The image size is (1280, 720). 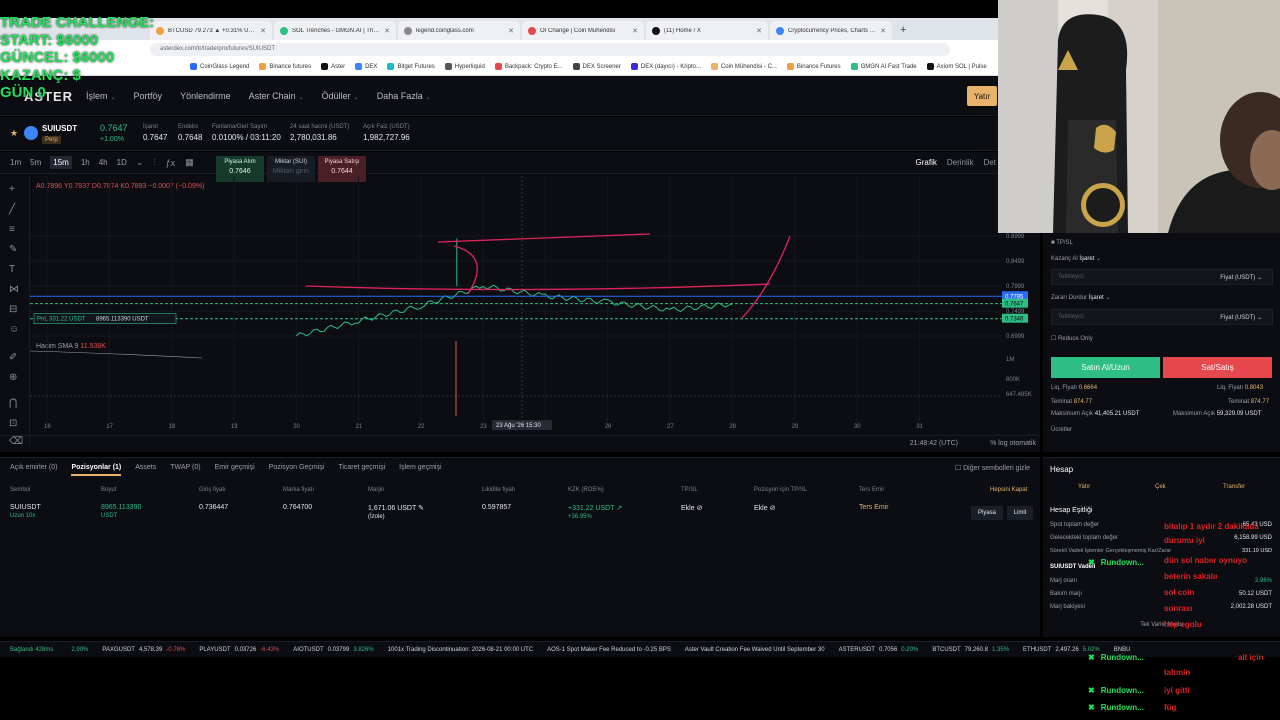 What do you see at coordinates (459, 30) in the screenshot?
I see `browser-tab: legend.coinglass.com ✕` at bounding box center [459, 30].